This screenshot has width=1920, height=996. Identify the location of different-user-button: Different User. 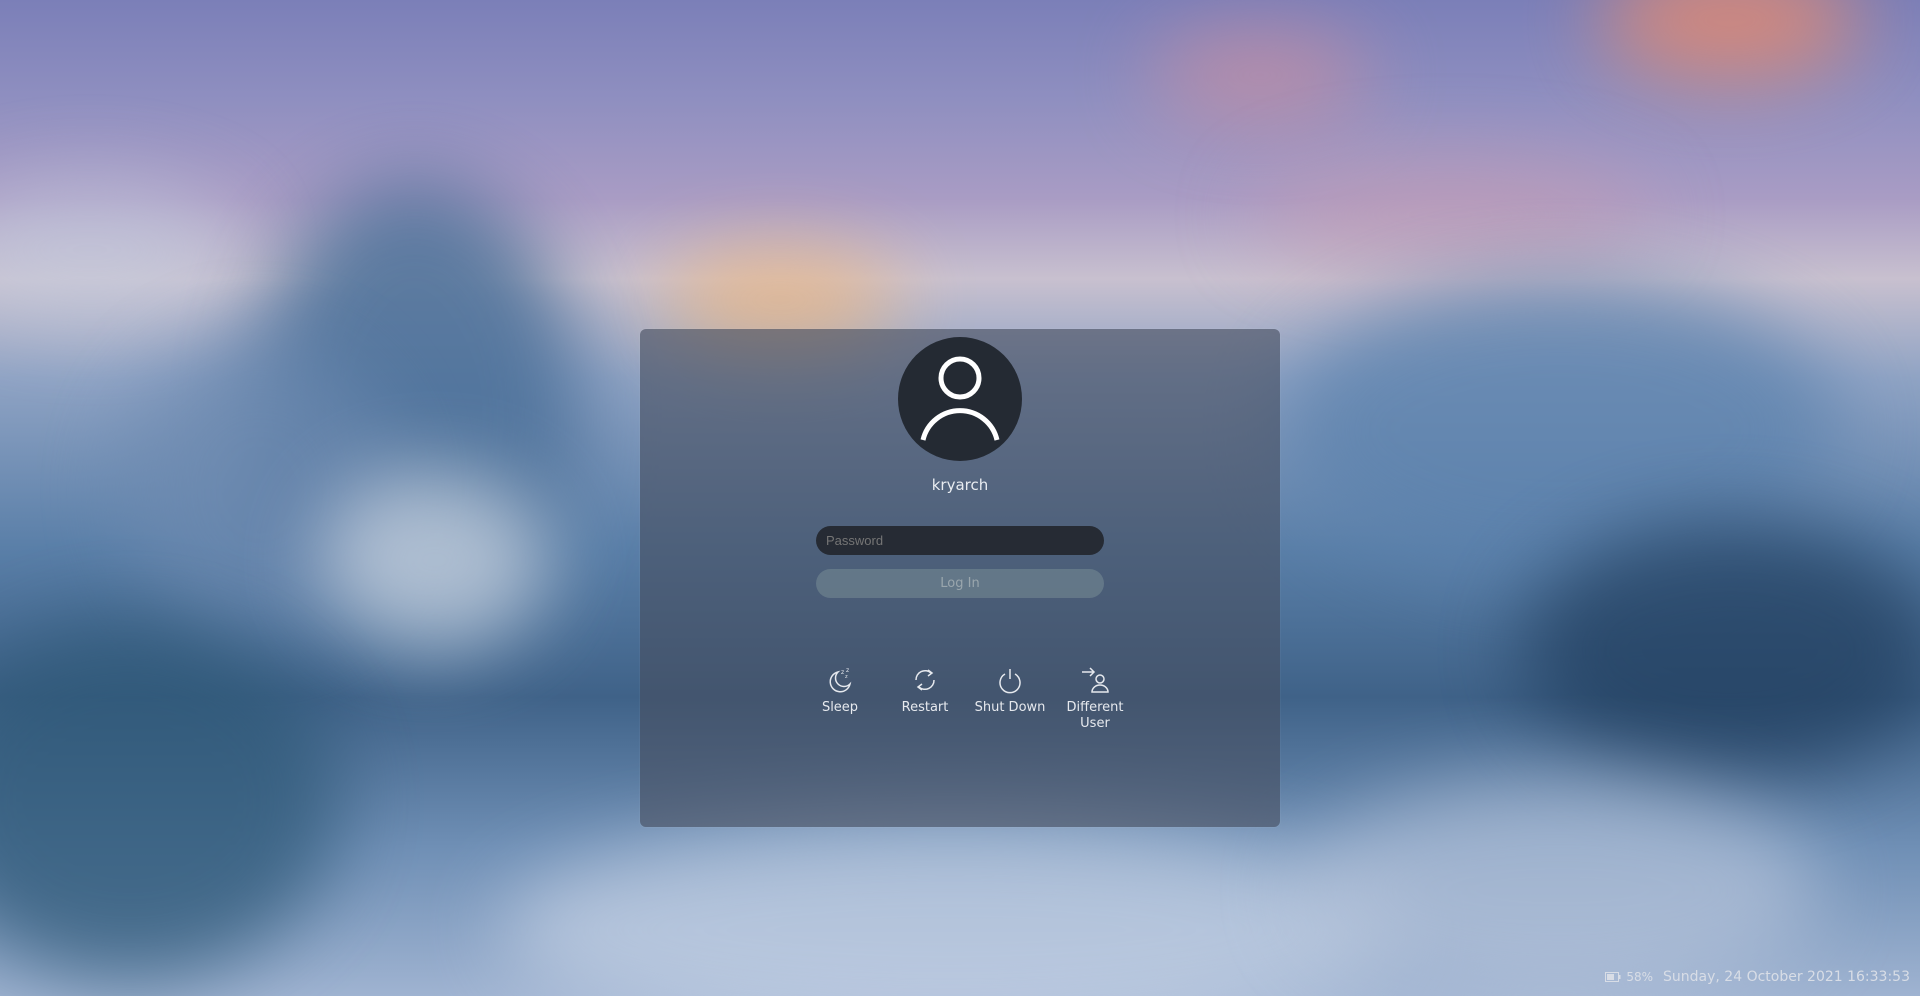
(1095, 697).